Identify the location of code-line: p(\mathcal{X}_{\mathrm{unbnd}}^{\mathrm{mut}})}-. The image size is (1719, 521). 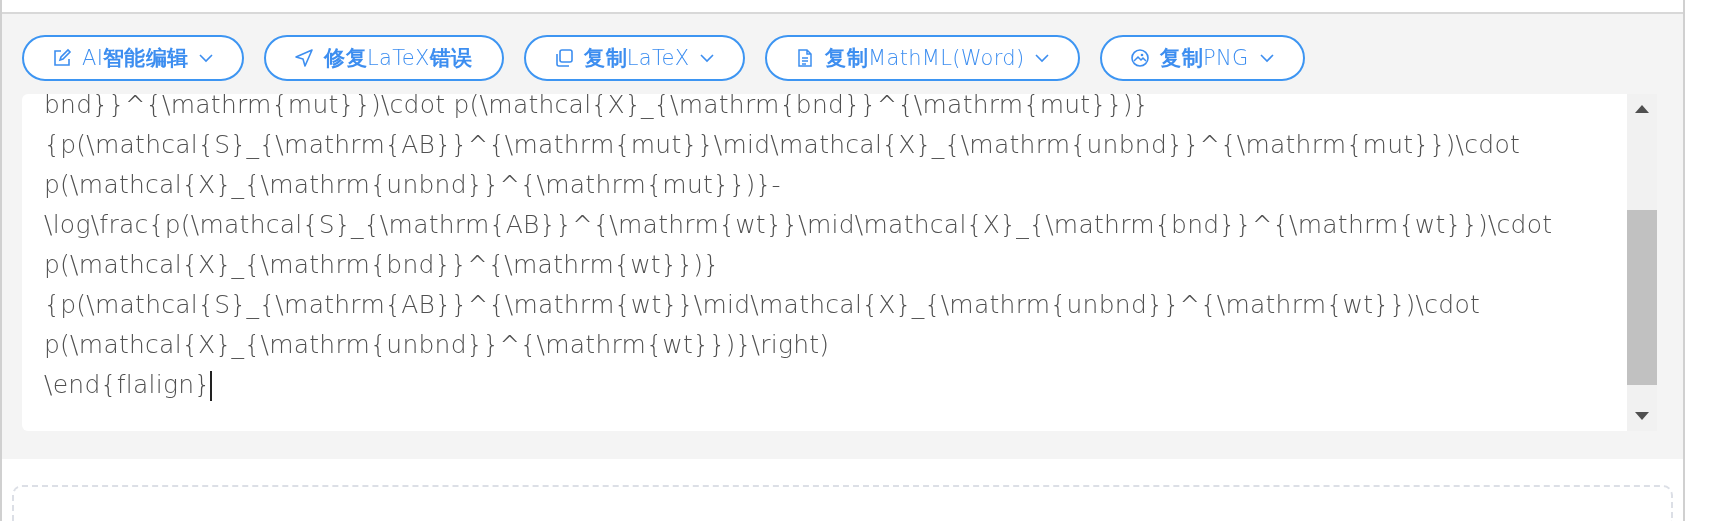
(412, 185).